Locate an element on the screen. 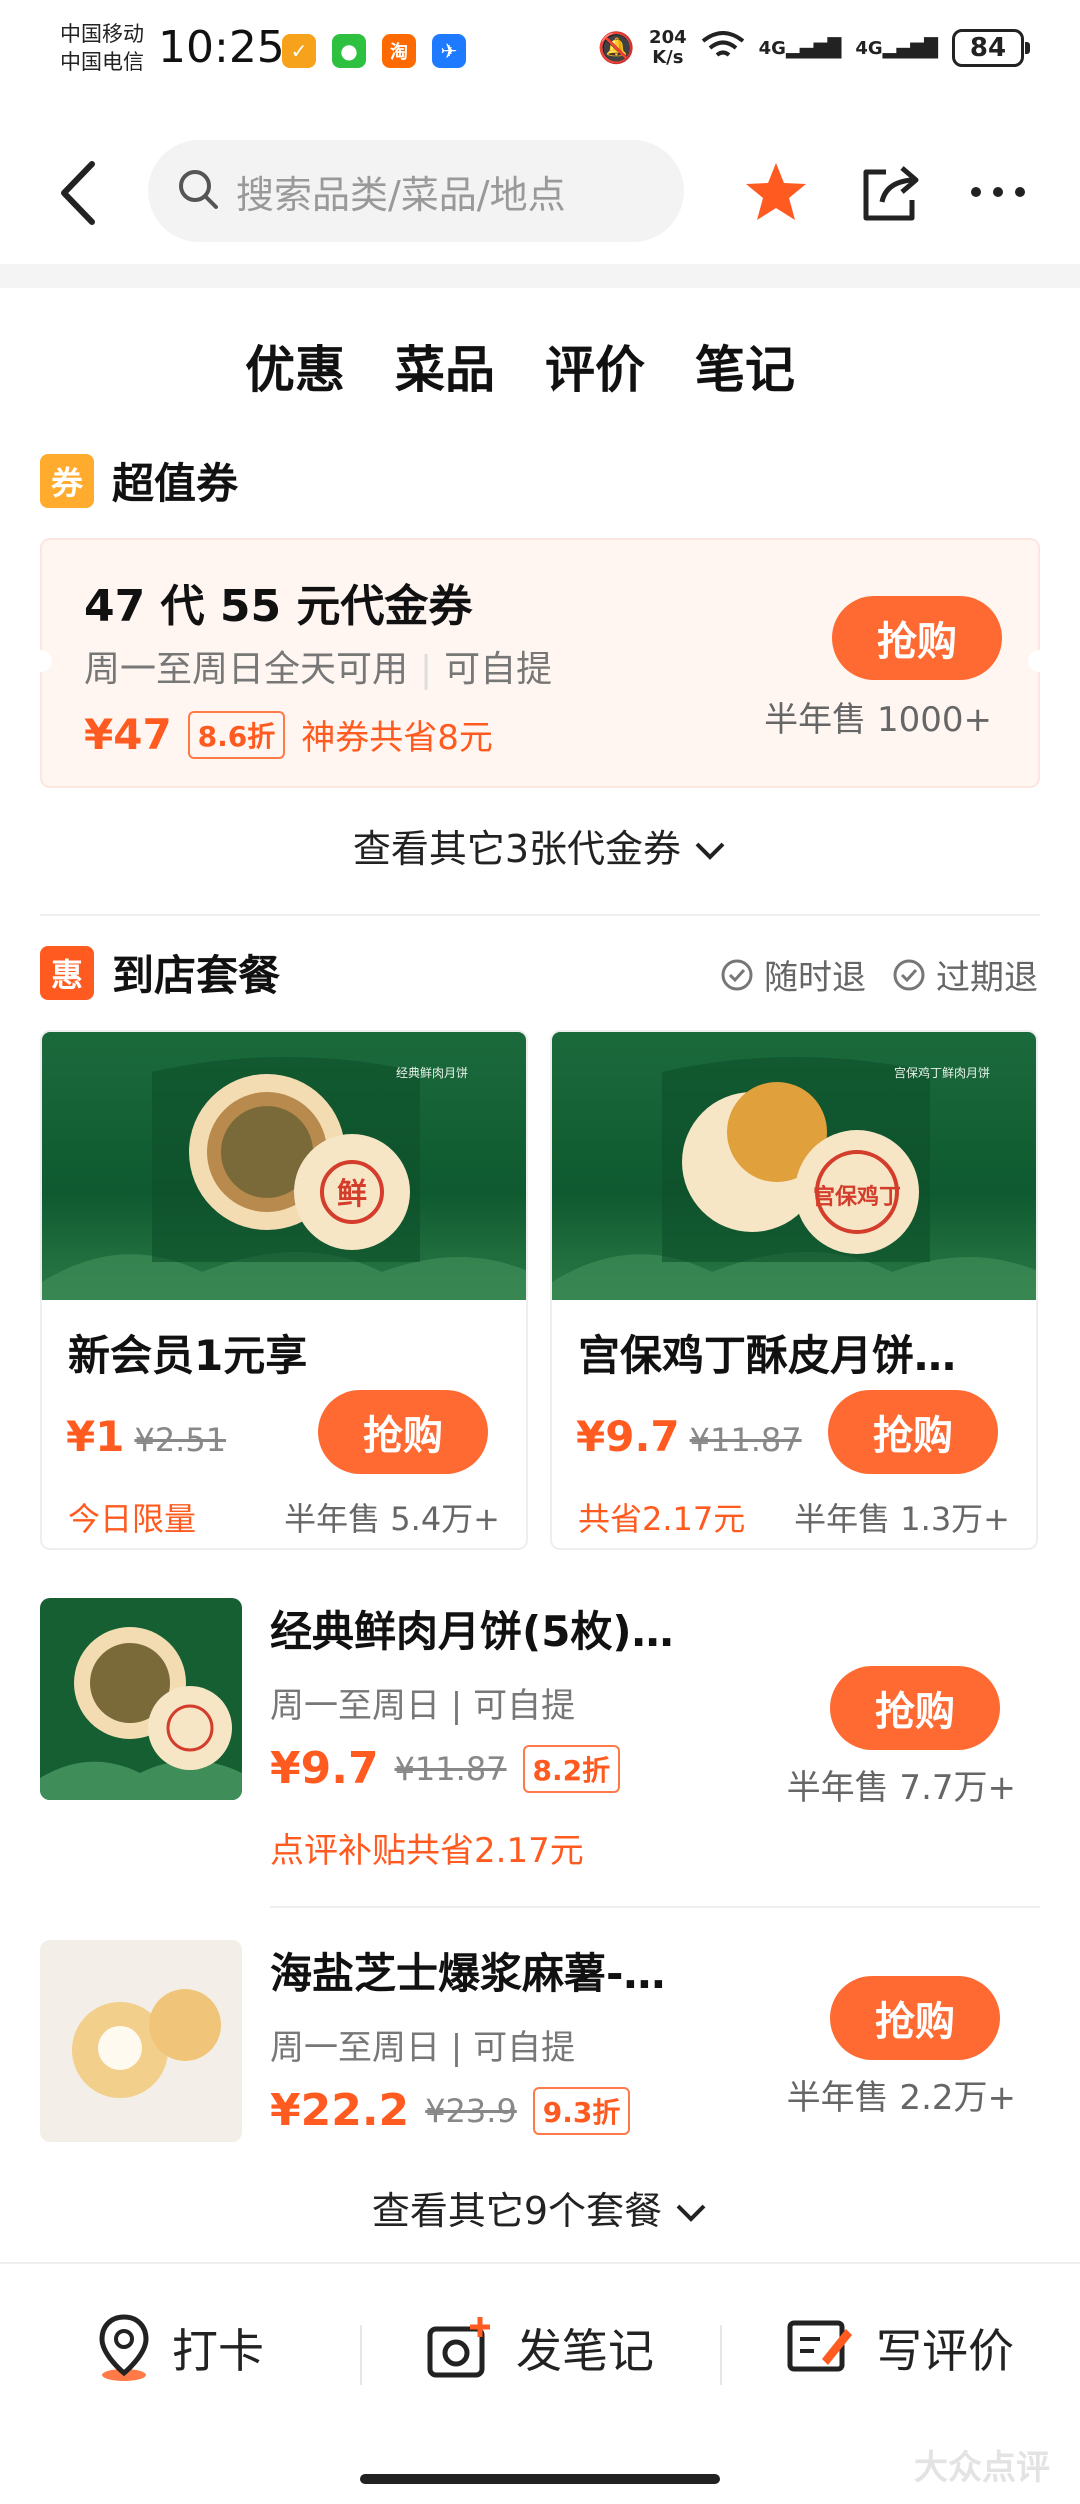  tab-dishes: 菜品 is located at coordinates (445, 366).